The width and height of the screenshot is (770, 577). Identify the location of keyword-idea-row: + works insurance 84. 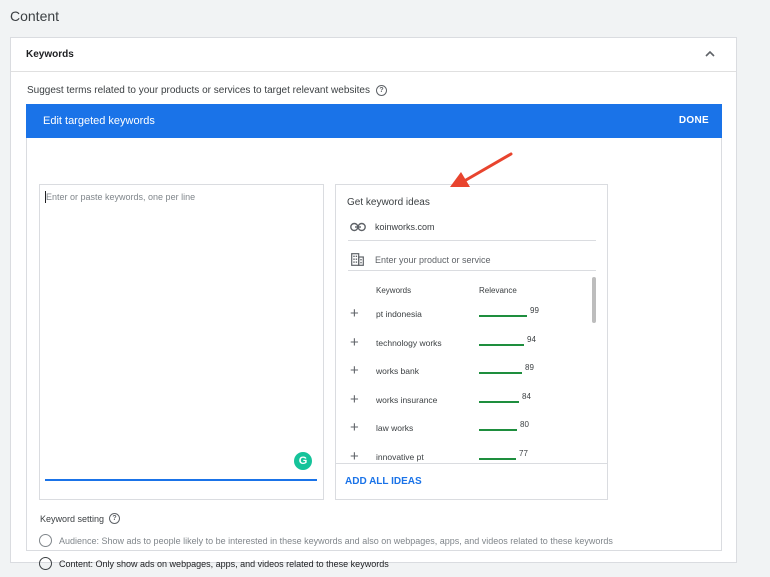
(467, 400).